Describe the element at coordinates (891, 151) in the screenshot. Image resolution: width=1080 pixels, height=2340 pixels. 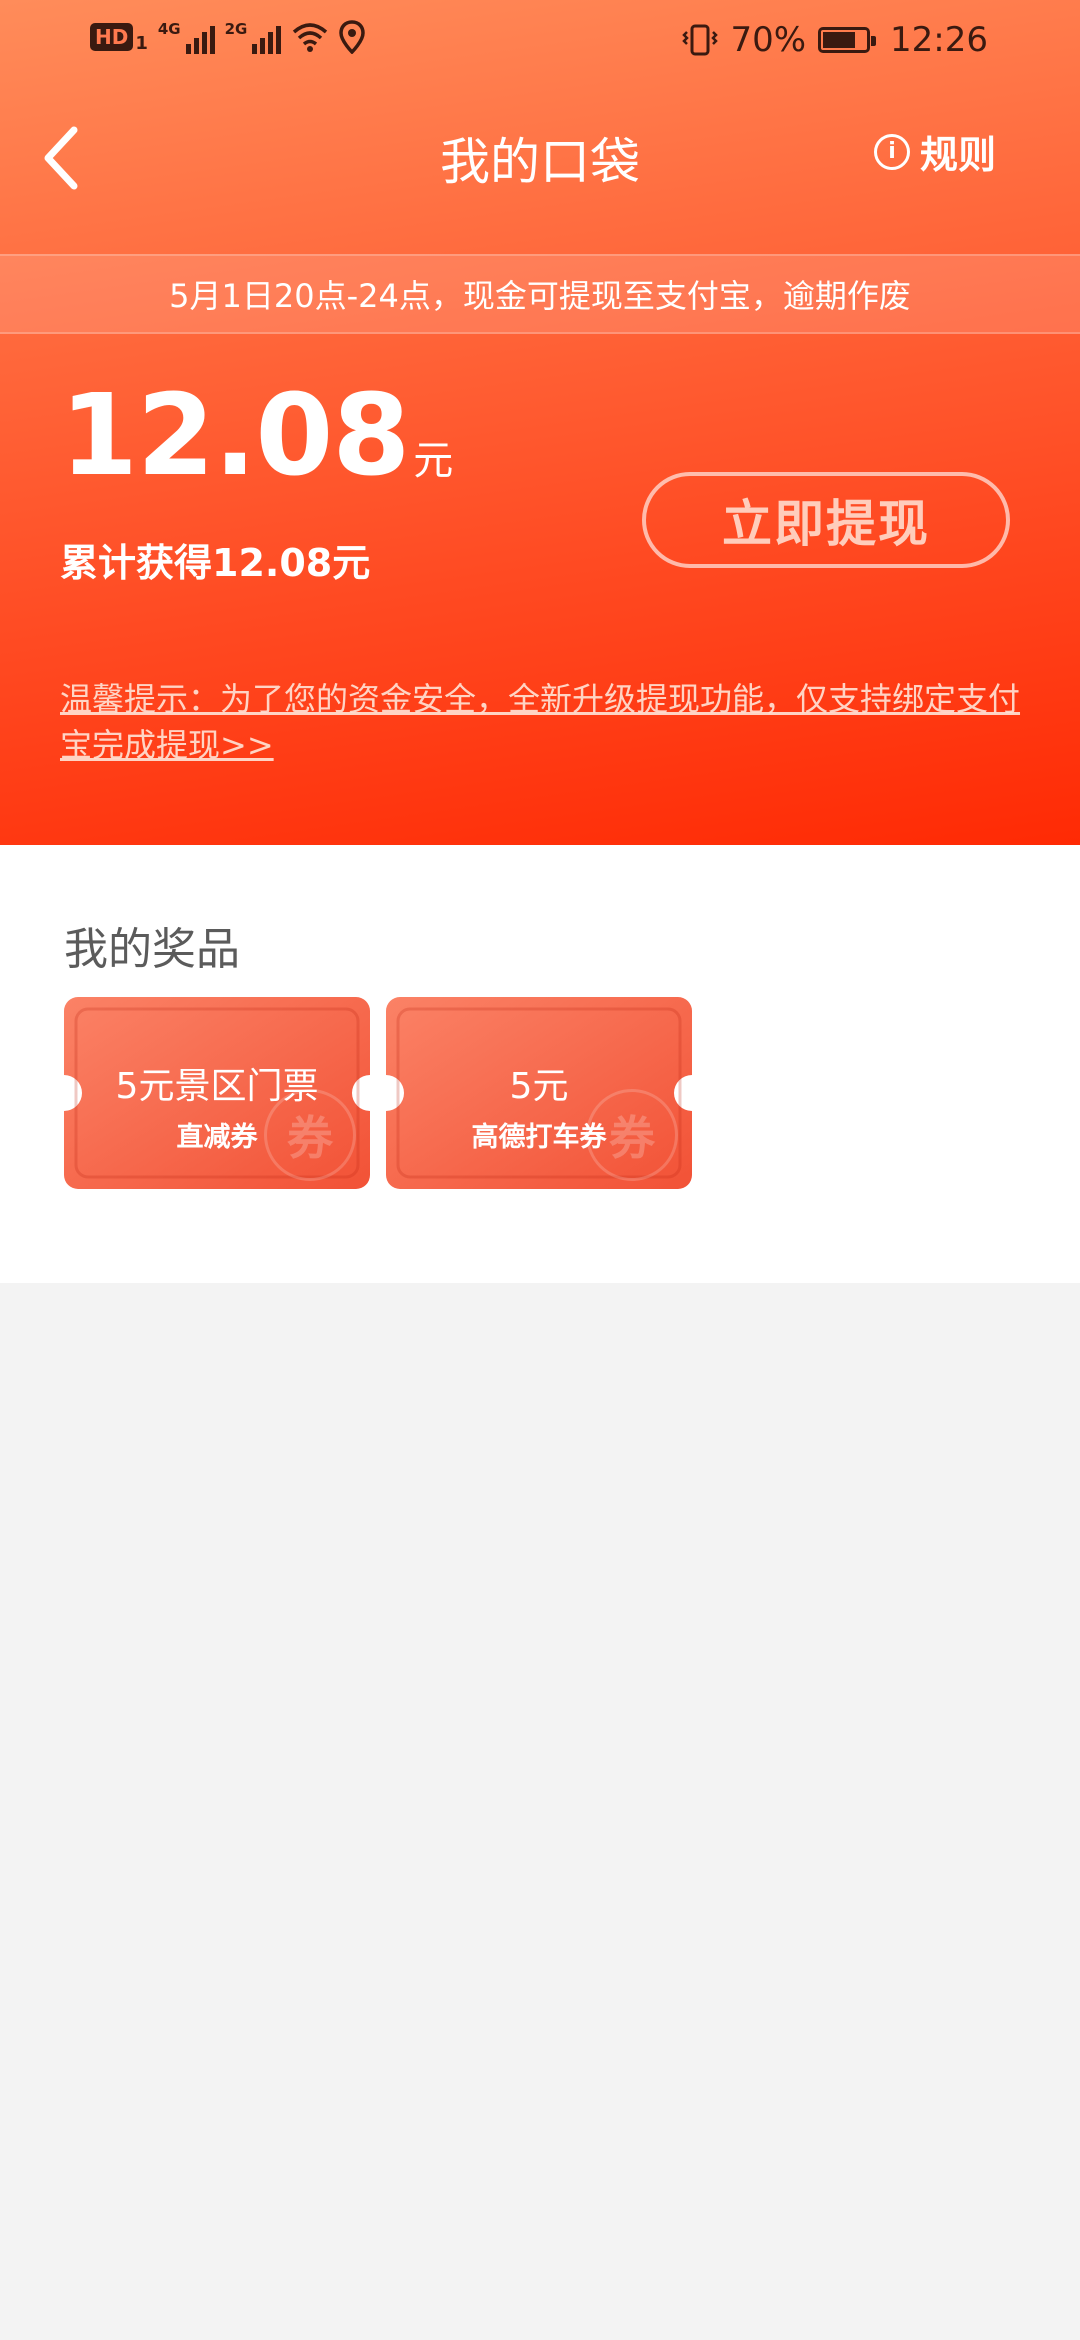
I see `info-icon: i` at that location.